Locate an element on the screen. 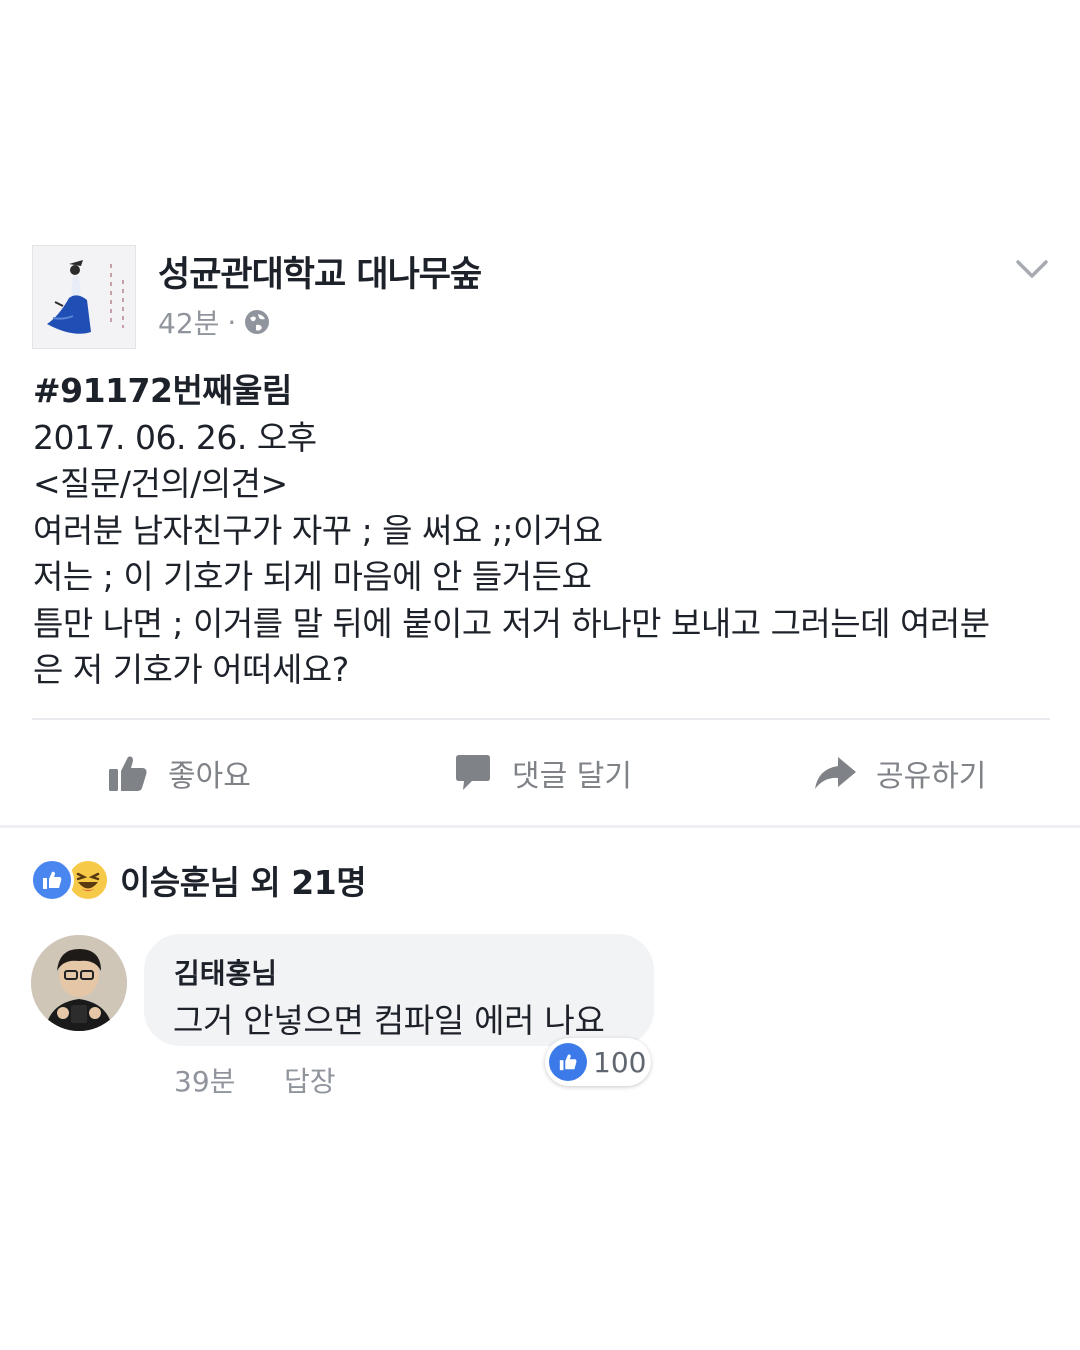 This screenshot has width=1080, height=1350. commenter-avatar is located at coordinates (79, 983).